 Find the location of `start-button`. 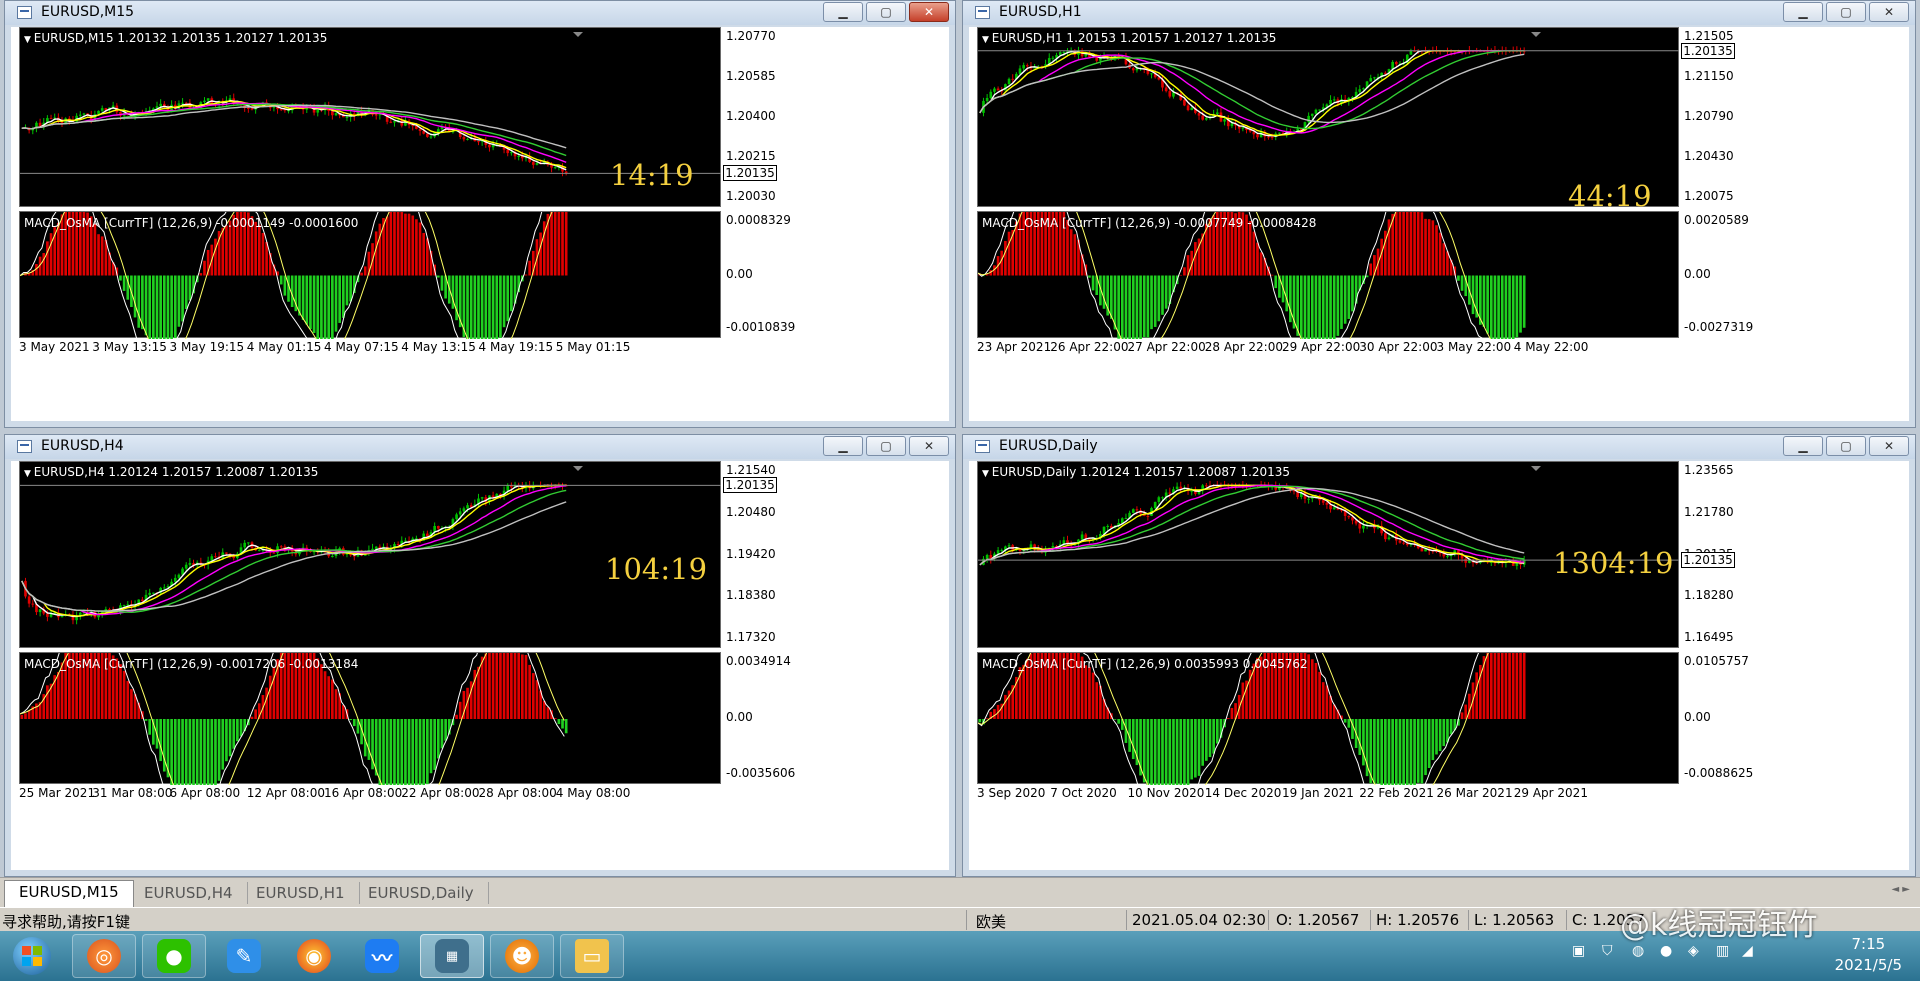

start-button is located at coordinates (32, 956).